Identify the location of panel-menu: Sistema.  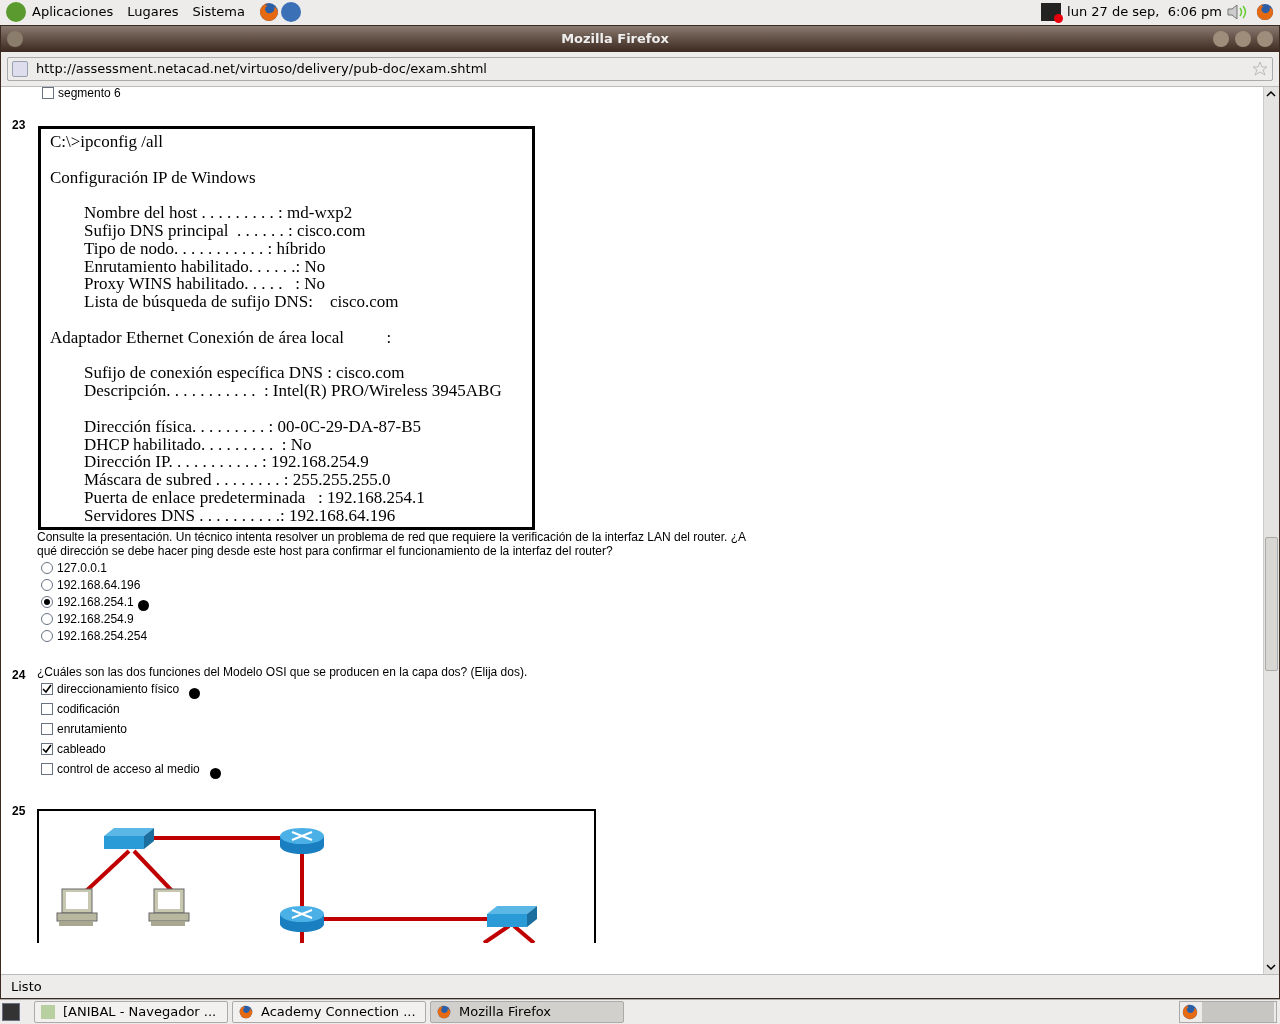
(218, 12).